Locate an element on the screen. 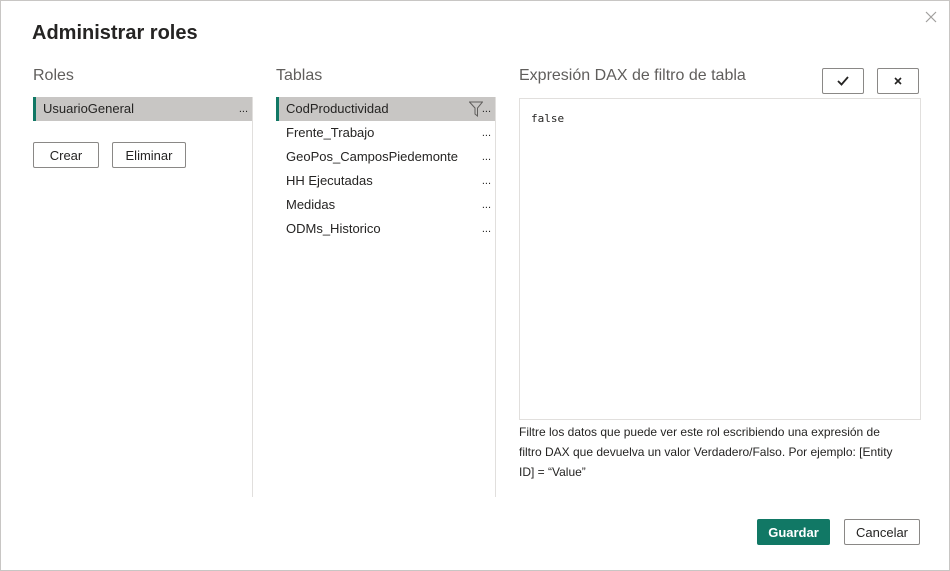  table-item-label: Medidas is located at coordinates (311, 204).